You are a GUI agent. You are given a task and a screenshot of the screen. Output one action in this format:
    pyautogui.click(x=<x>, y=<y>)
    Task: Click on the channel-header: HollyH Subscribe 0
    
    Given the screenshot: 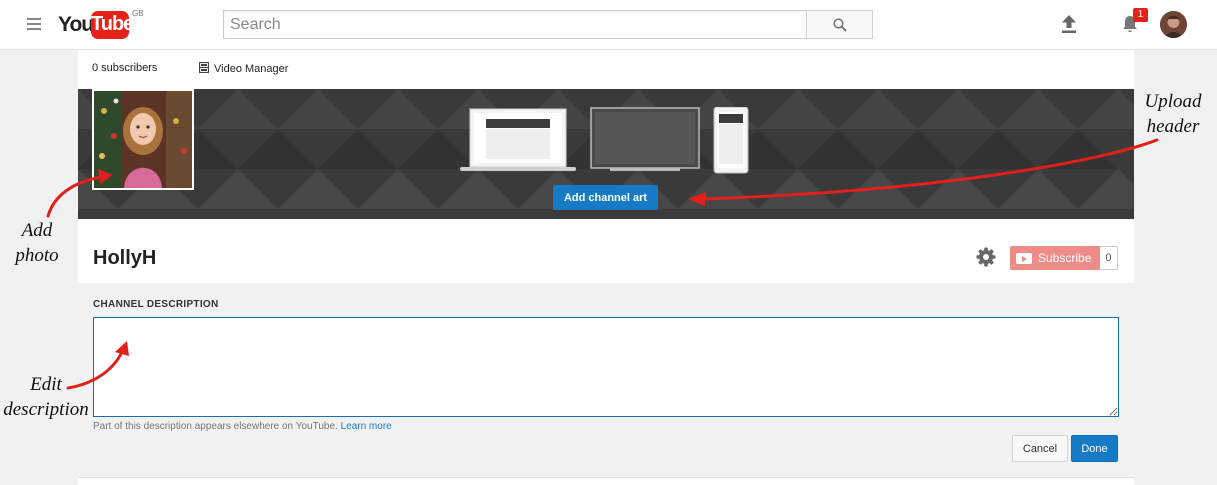 What is the action you would take?
    pyautogui.click(x=606, y=251)
    